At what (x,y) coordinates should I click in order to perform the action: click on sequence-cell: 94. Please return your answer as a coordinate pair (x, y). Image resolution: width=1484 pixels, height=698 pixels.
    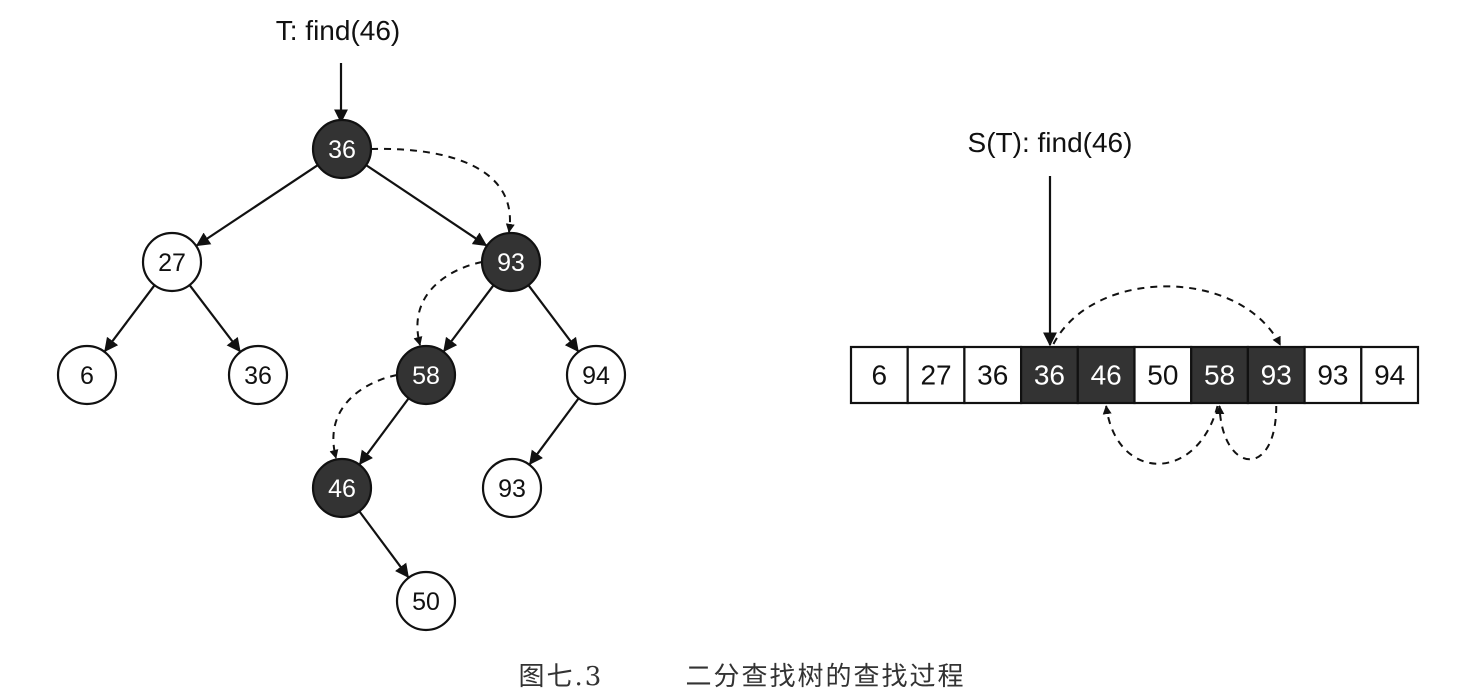
    Looking at the image, I should click on (1390, 375).